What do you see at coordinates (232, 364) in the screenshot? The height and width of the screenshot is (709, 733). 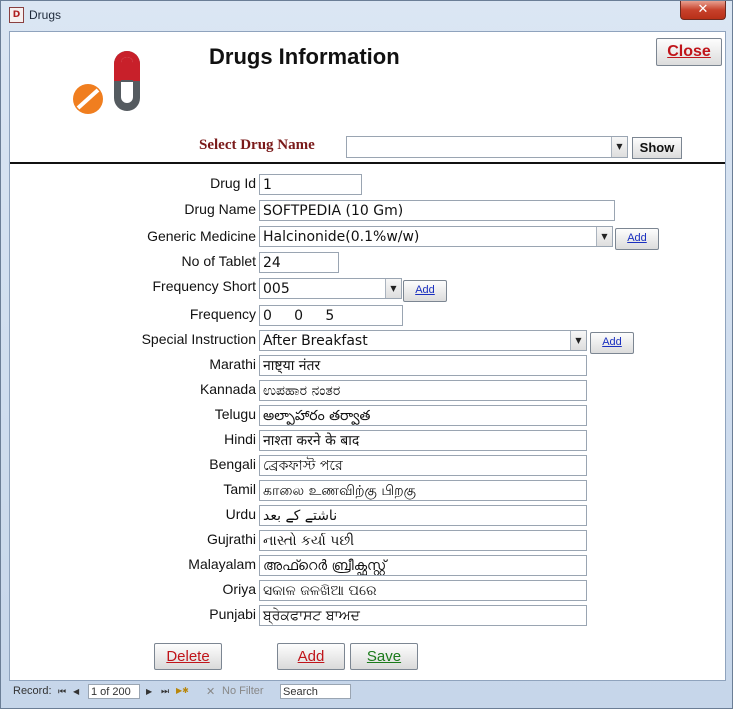 I see `translation-label-marathi: Marathi` at bounding box center [232, 364].